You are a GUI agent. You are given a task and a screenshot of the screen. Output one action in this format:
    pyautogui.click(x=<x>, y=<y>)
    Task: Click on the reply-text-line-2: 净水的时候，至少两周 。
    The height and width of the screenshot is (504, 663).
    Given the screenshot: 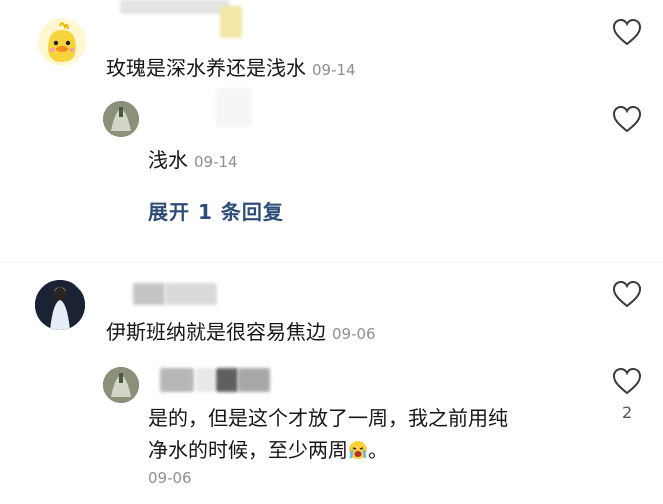 What is the action you would take?
    pyautogui.click(x=268, y=450)
    